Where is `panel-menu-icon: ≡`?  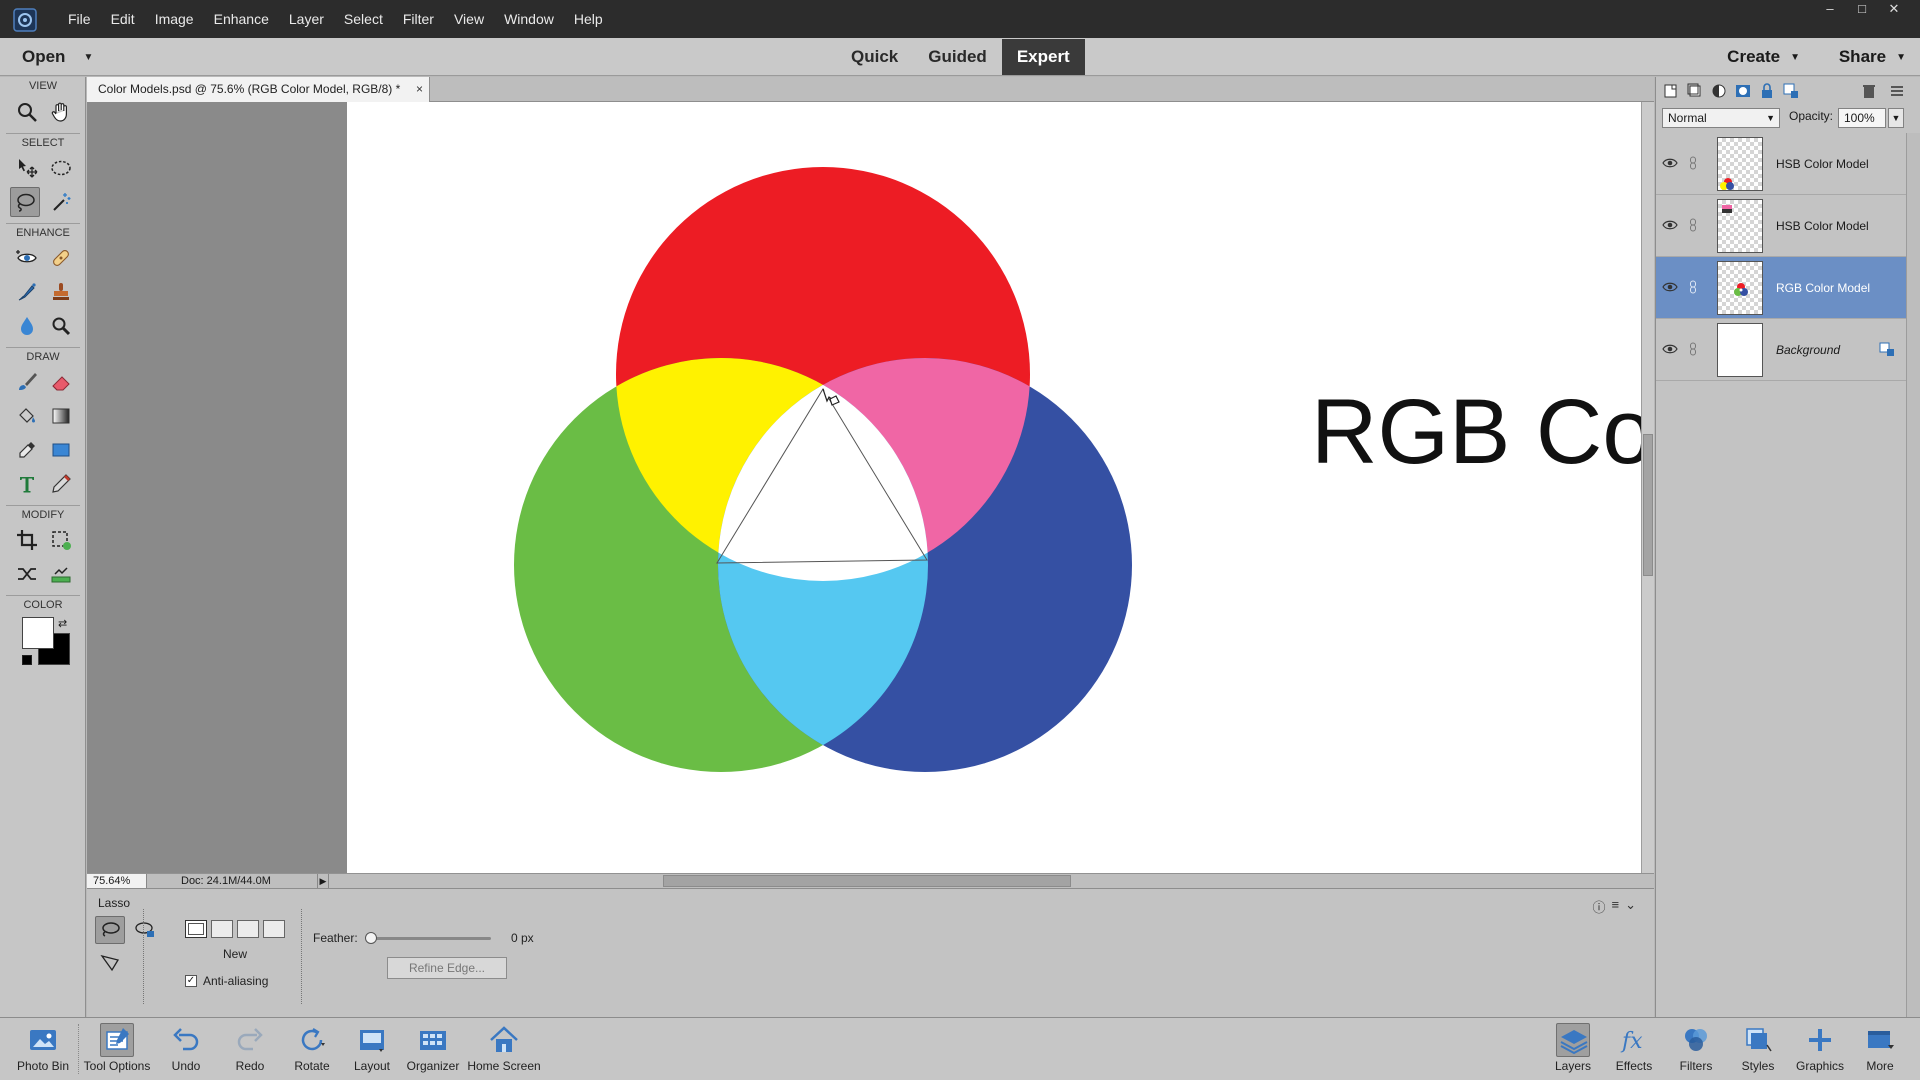
panel-menu-icon: ≡ is located at coordinates (1616, 906).